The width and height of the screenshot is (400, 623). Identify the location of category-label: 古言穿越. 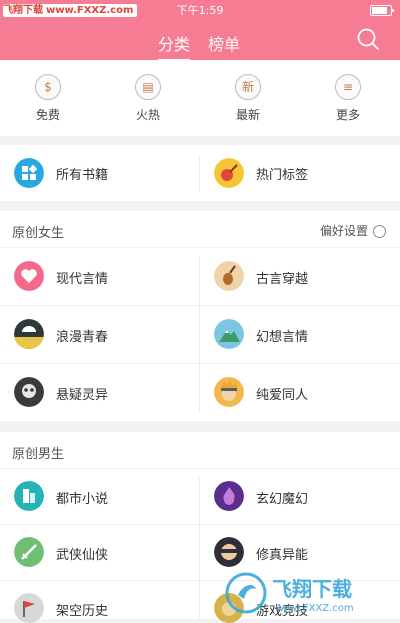
(282, 279).